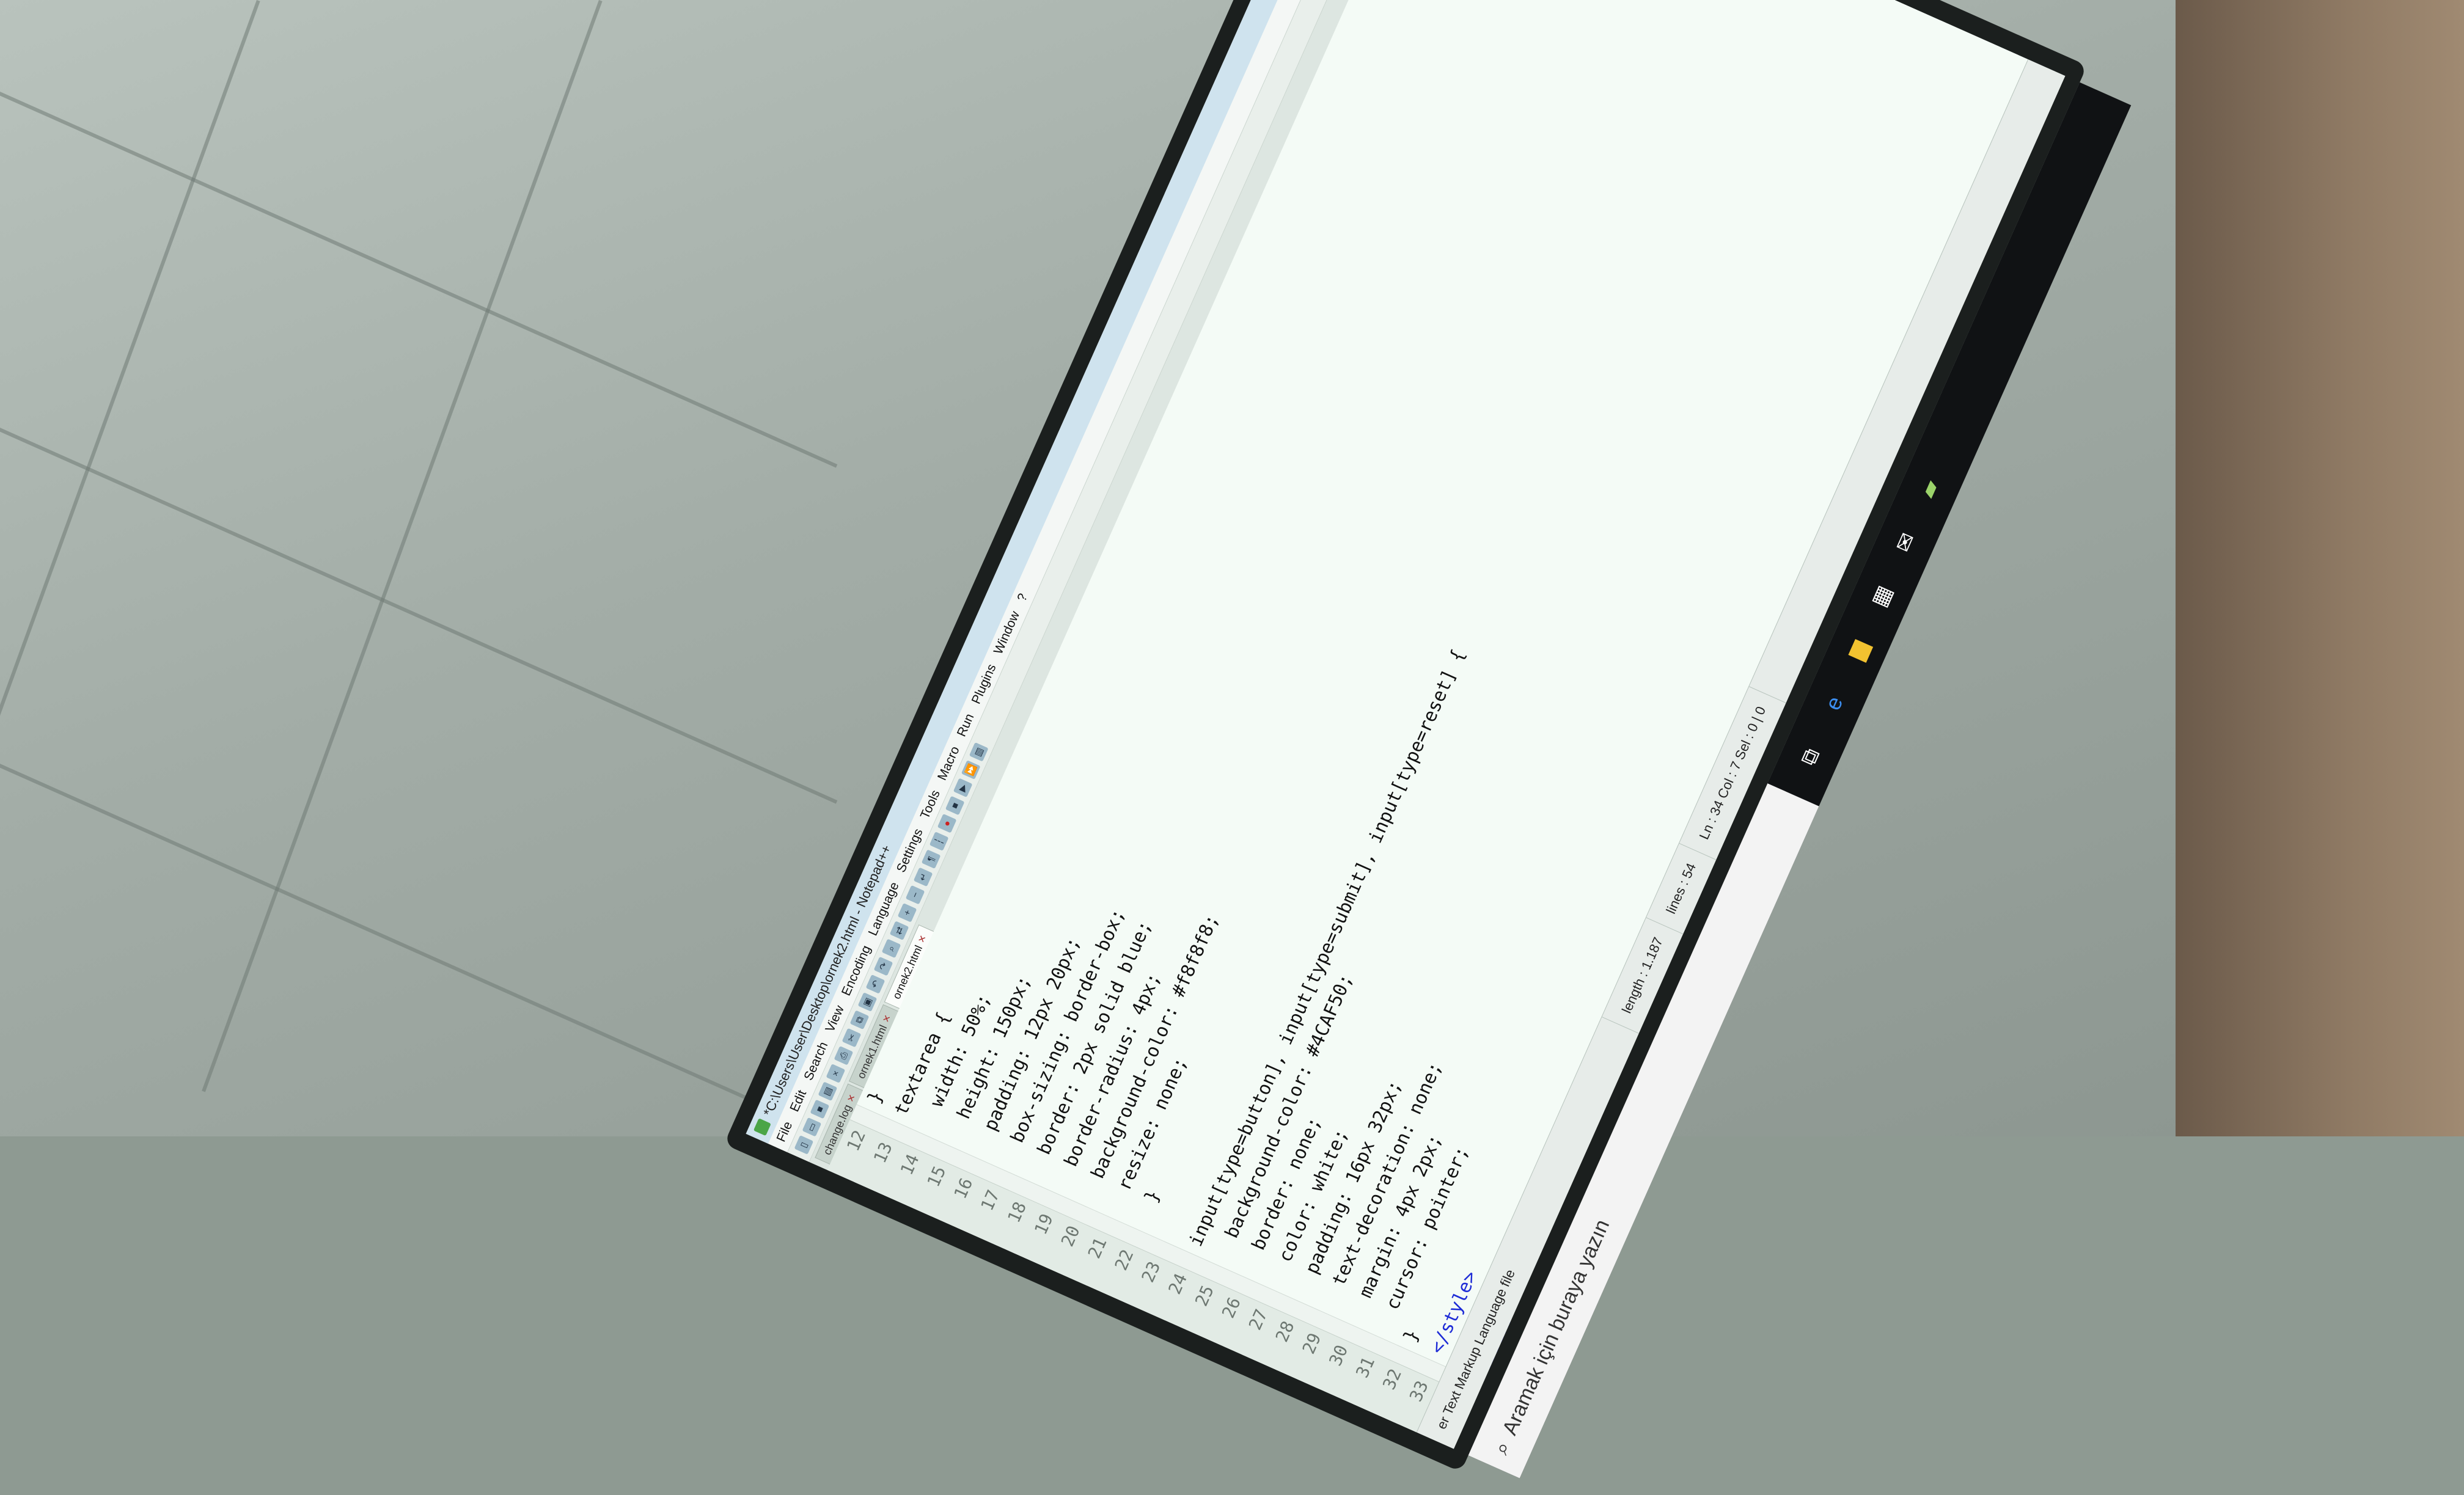 This screenshot has height=1495, width=2464. I want to click on cut-icon: ✂, so click(852, 1038).